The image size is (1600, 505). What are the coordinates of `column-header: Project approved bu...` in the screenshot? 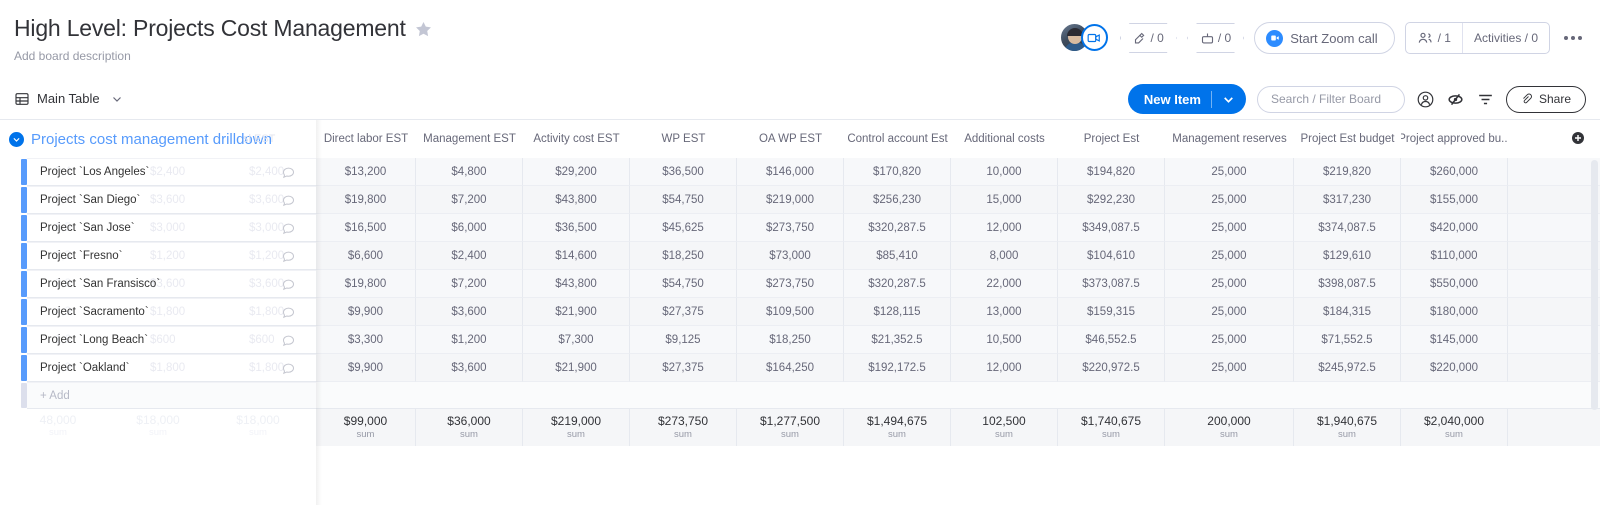 It's located at (1454, 139).